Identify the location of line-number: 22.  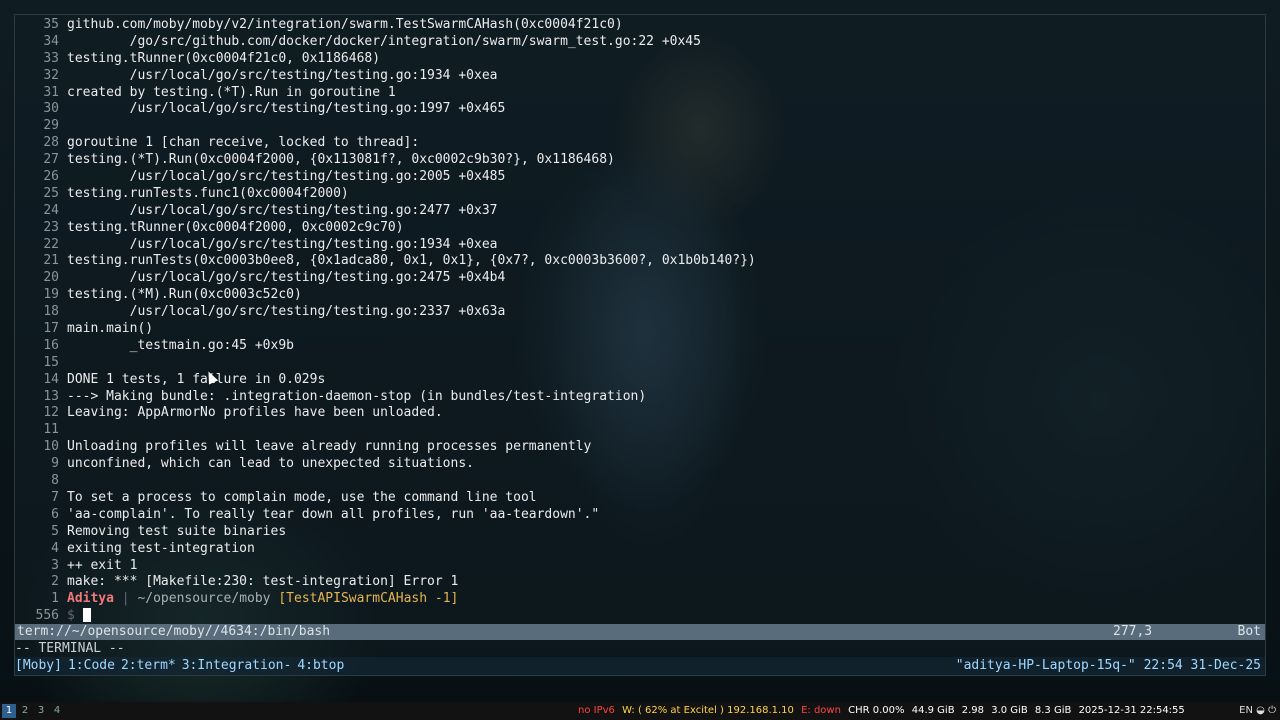
(51, 244).